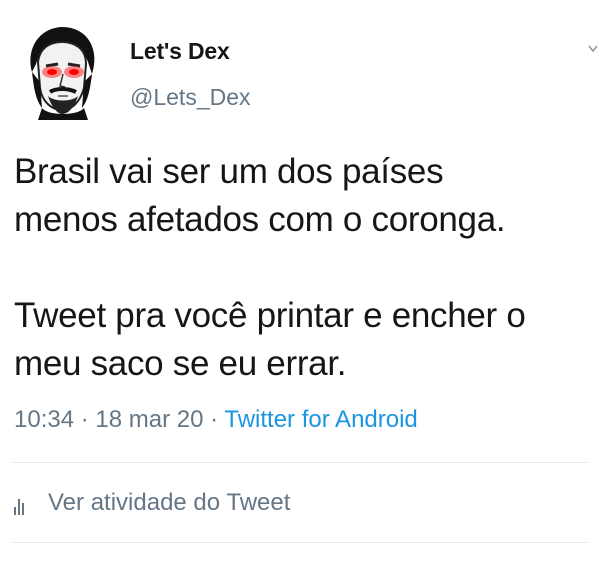  Describe the element at coordinates (62, 73) in the screenshot. I see `avatar-image` at that location.